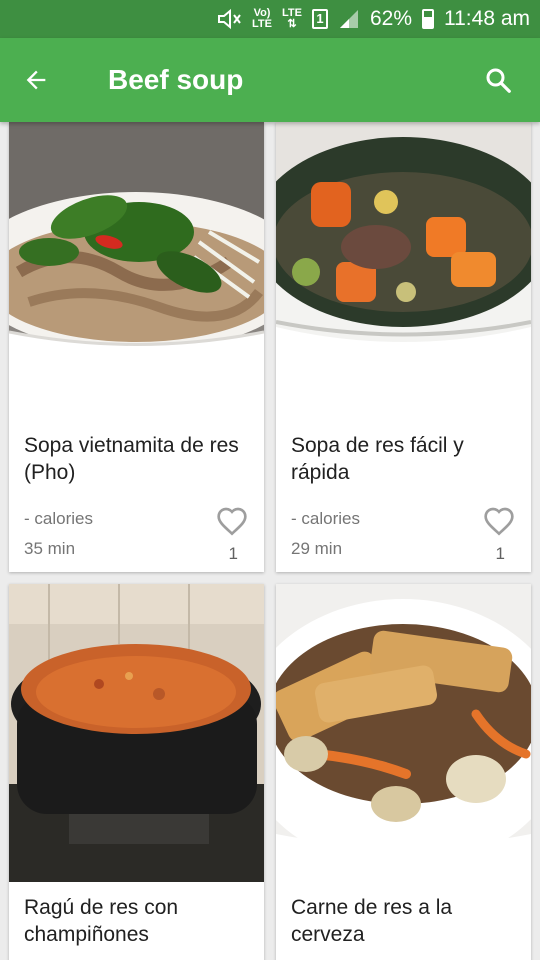 The height and width of the screenshot is (960, 540). Describe the element at coordinates (319, 19) in the screenshot. I see `sim-indicator: 1` at that location.